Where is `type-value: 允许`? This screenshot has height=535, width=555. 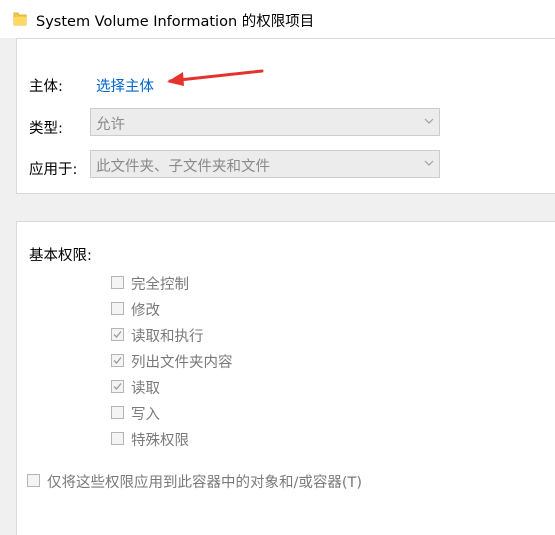 type-value: 允许 is located at coordinates (110, 125).